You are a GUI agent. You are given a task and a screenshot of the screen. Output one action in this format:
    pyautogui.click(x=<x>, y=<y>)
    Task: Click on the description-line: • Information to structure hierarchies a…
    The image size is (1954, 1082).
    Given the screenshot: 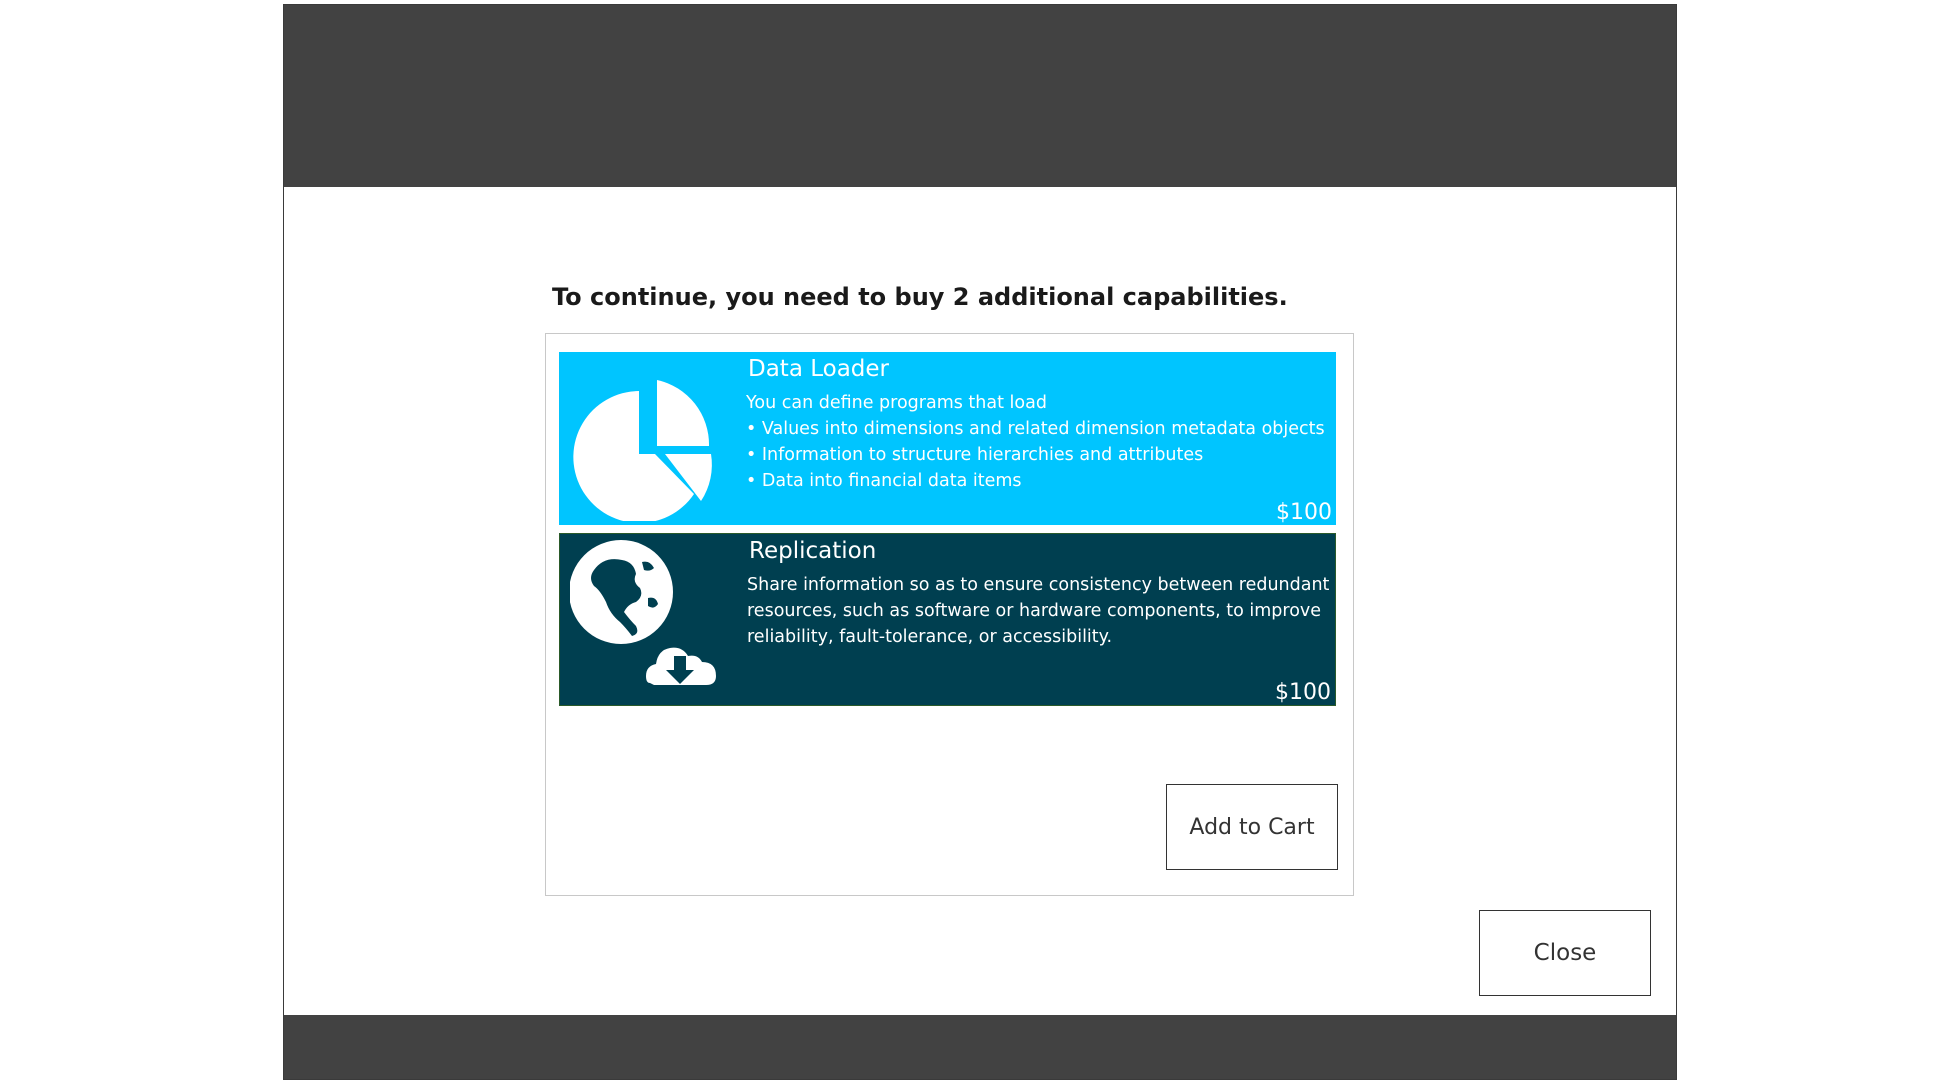 What is the action you would take?
    pyautogui.click(x=975, y=455)
    